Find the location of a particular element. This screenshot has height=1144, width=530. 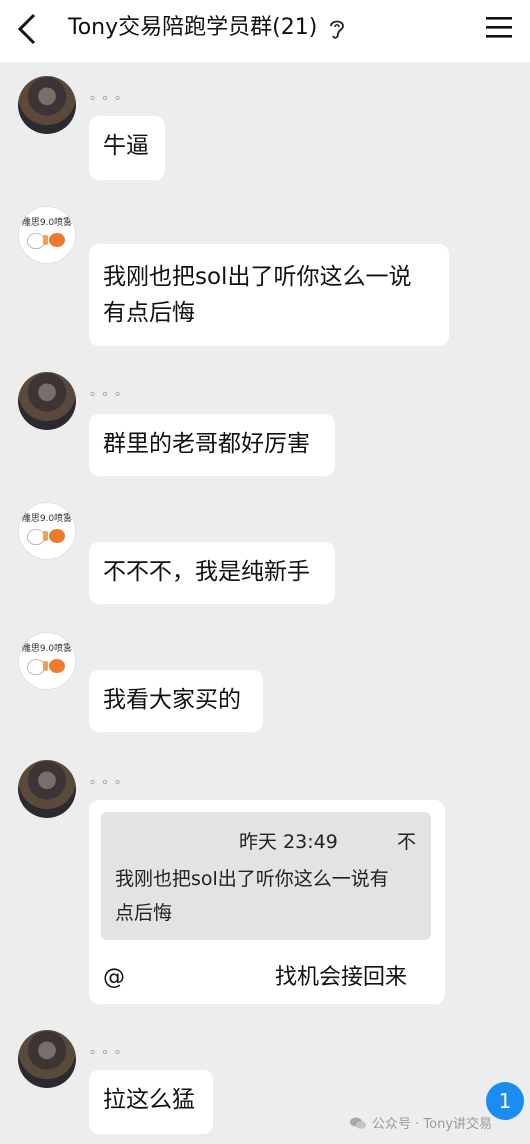

chat-header: Tony交易陪跑学员群(21) is located at coordinates (265, 31).